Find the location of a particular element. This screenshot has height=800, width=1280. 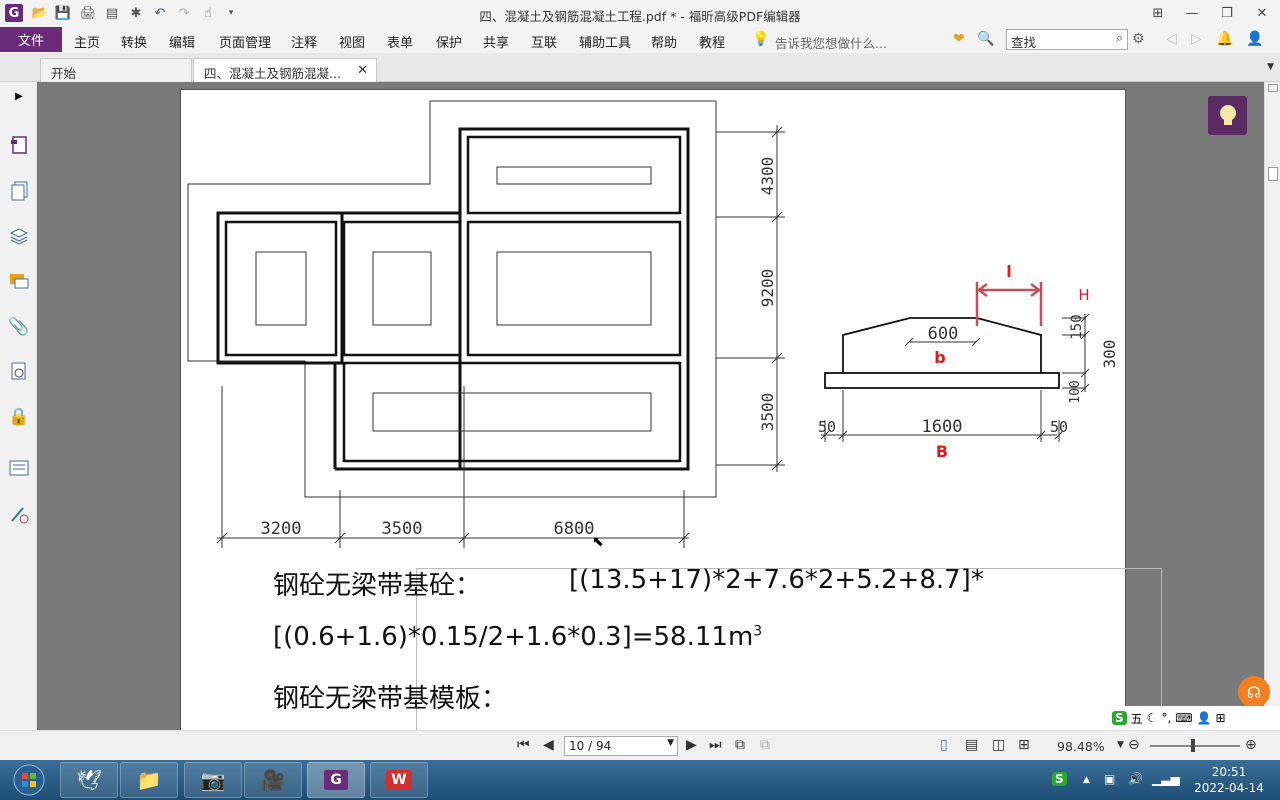

zoom-slider-thumb is located at coordinates (1193, 745).